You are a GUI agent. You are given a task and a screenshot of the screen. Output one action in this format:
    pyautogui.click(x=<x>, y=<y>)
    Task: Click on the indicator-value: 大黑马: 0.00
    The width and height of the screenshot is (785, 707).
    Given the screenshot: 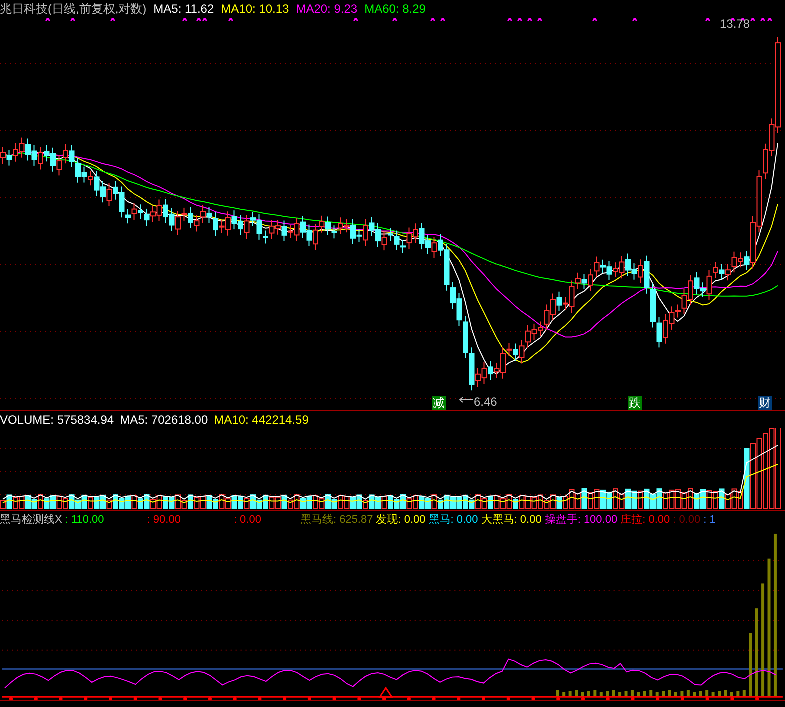 What is the action you would take?
    pyautogui.click(x=511, y=520)
    